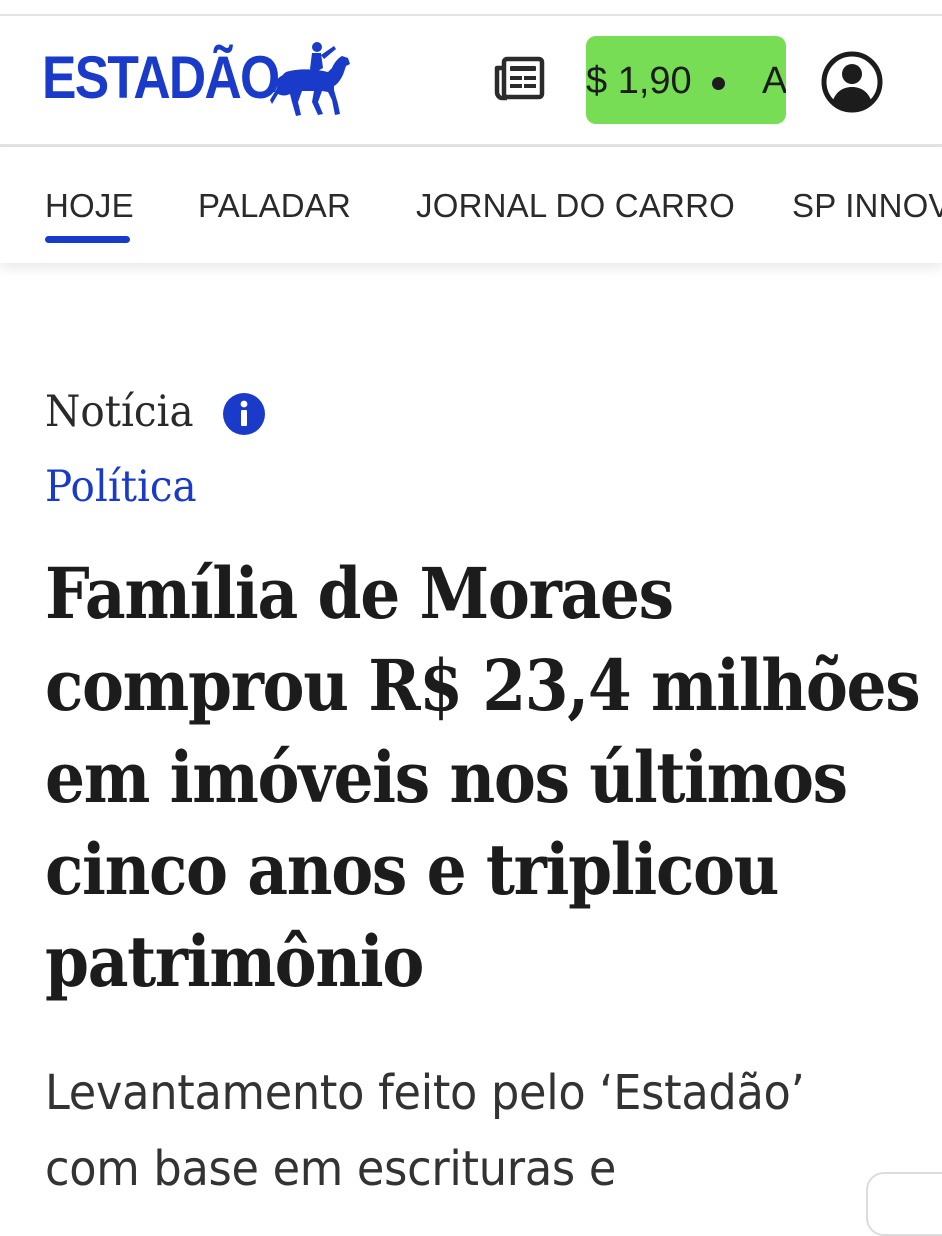 The image size is (942, 1236). Describe the element at coordinates (904, 1204) in the screenshot. I see `floating-widget` at that location.